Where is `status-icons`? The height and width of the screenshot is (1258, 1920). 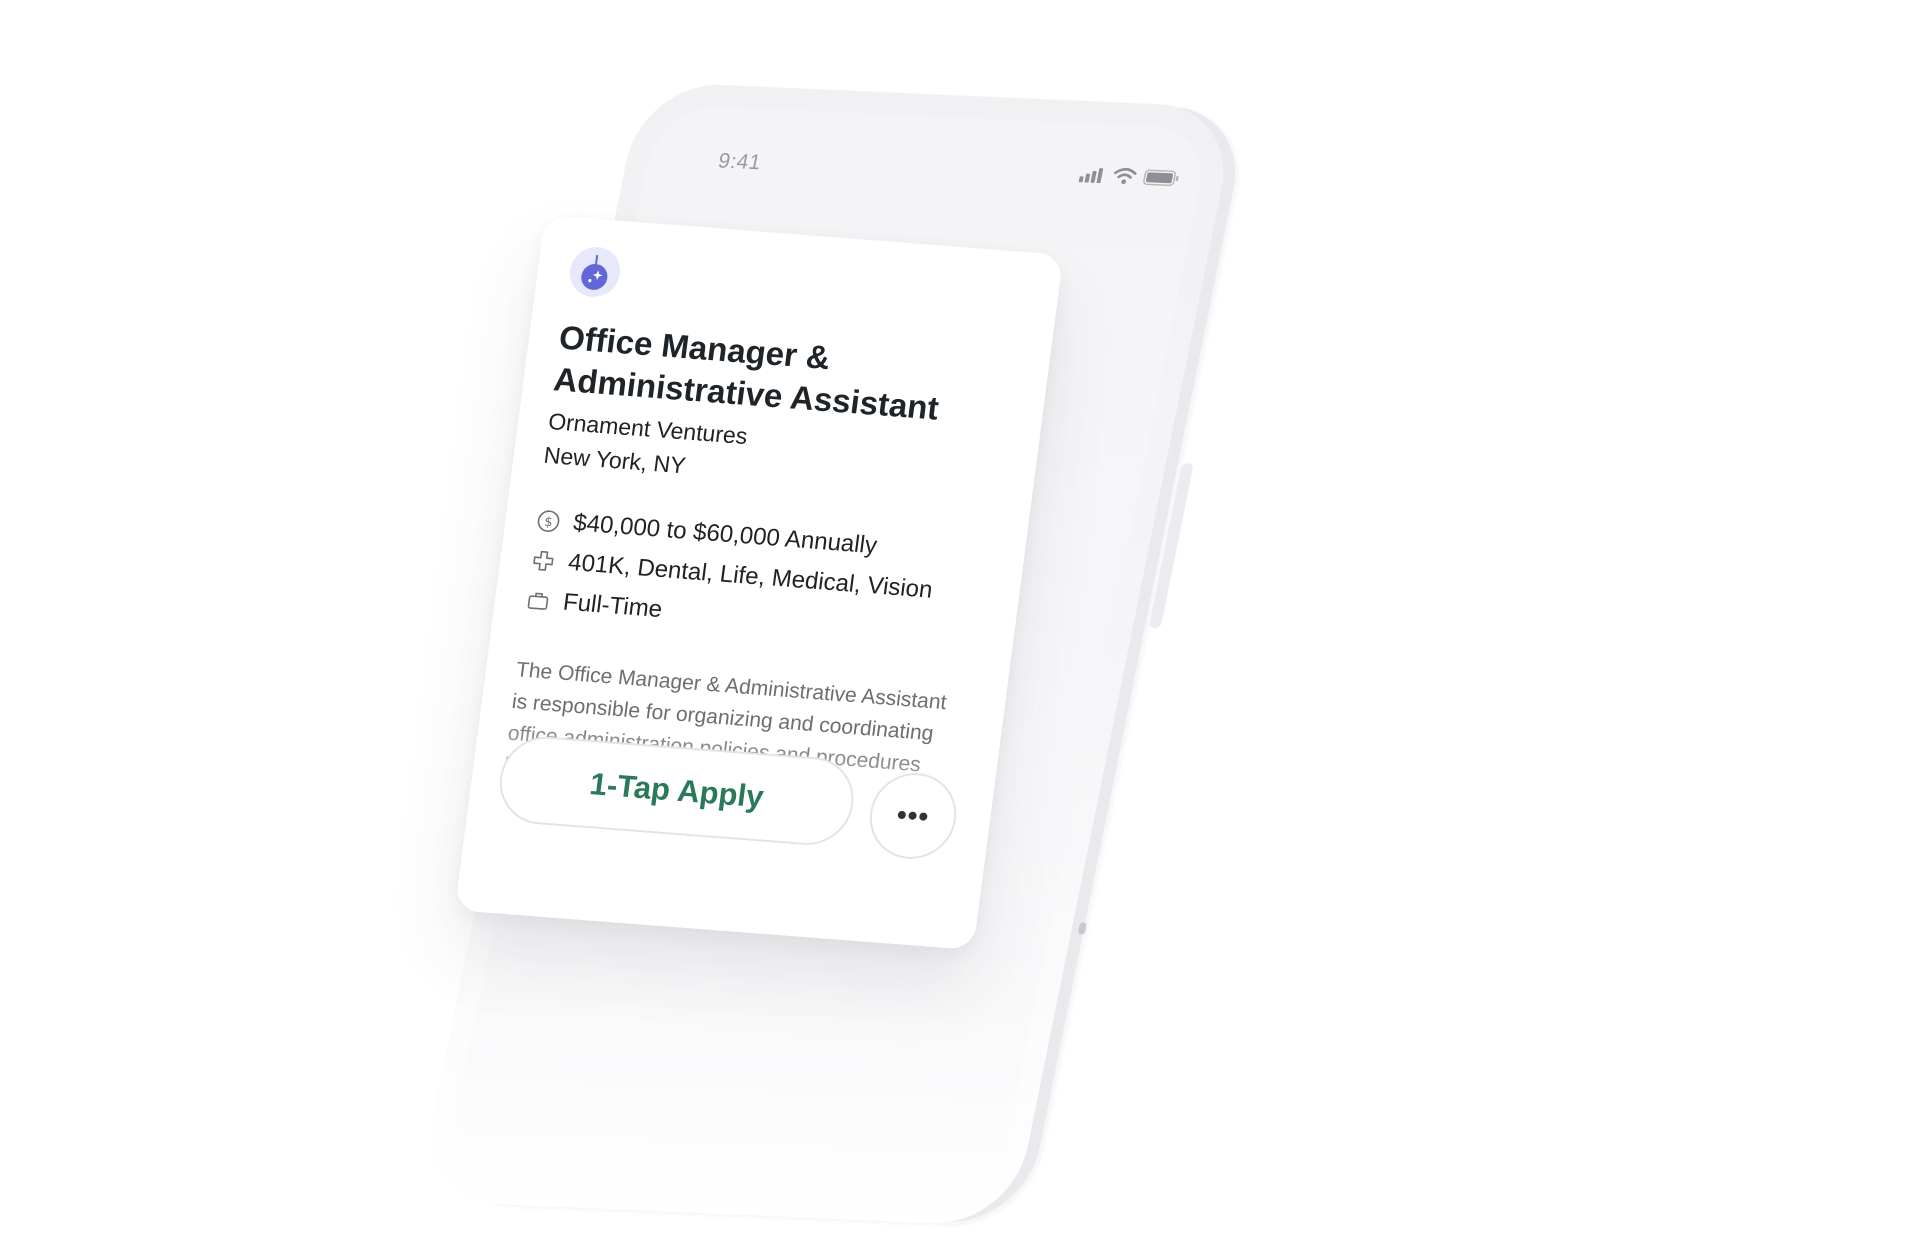 status-icons is located at coordinates (1129, 178).